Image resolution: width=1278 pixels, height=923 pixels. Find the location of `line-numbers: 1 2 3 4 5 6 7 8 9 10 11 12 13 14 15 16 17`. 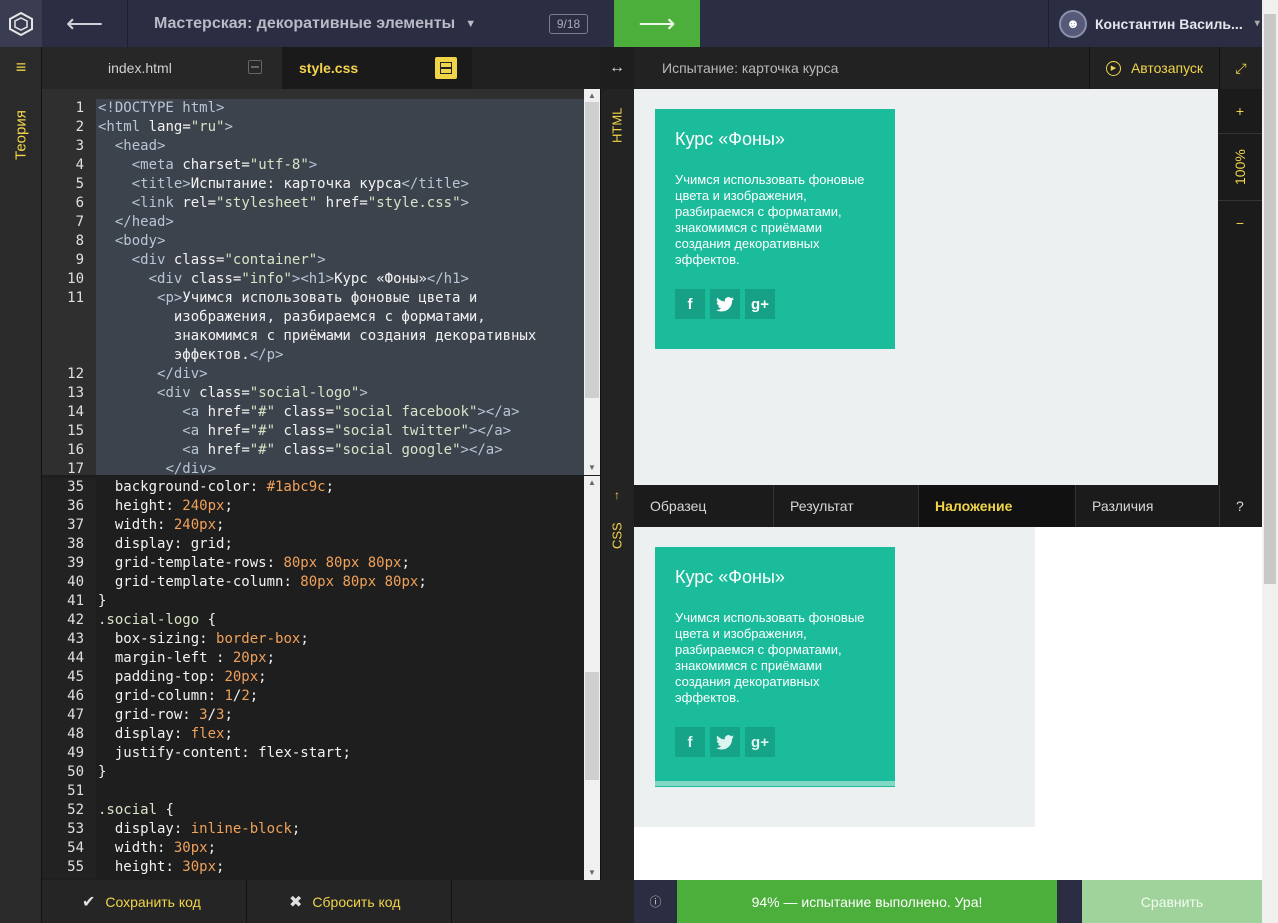

line-numbers: 1 2 3 4 5 6 7 8 9 10 11 12 13 14 15 16 17 is located at coordinates (69, 288).